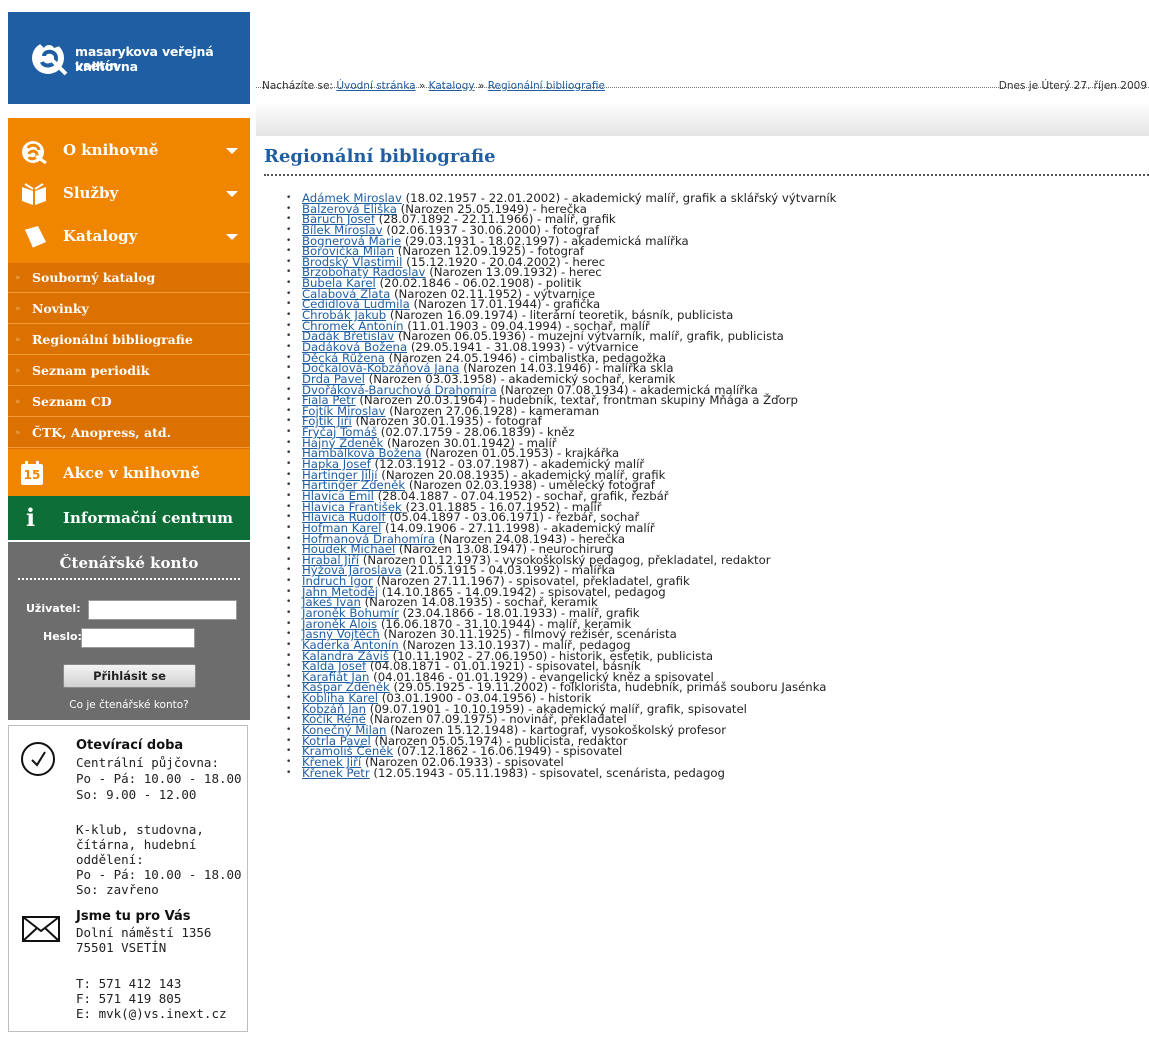 The height and width of the screenshot is (1059, 1149). Describe the element at coordinates (117, 889) in the screenshot. I see `opening-hours-line: So: zavřeno` at that location.